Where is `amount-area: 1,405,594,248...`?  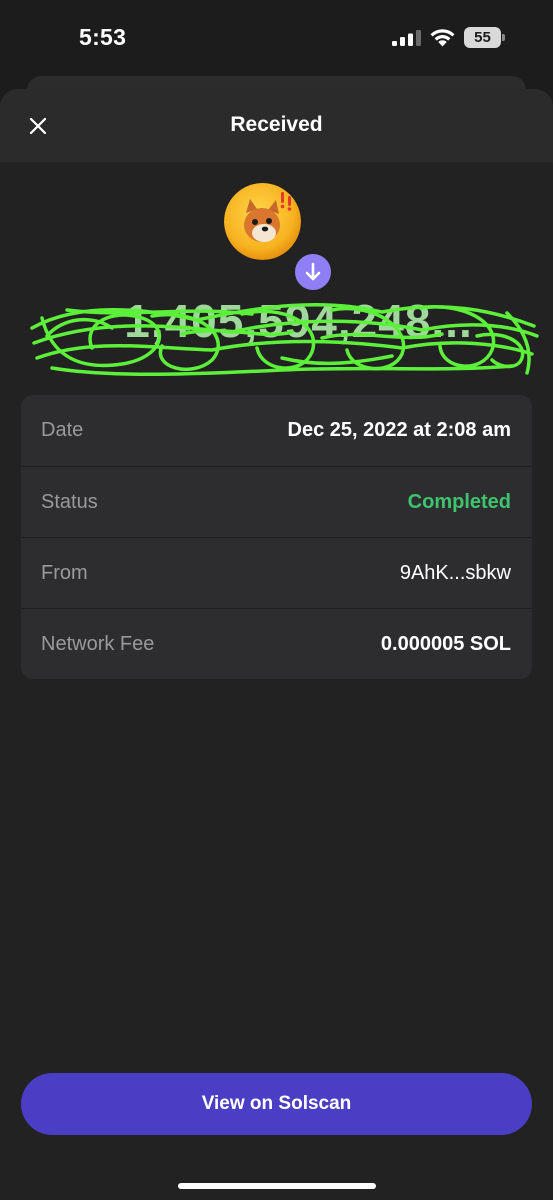
amount-area: 1,405,594,248... is located at coordinates (284, 335).